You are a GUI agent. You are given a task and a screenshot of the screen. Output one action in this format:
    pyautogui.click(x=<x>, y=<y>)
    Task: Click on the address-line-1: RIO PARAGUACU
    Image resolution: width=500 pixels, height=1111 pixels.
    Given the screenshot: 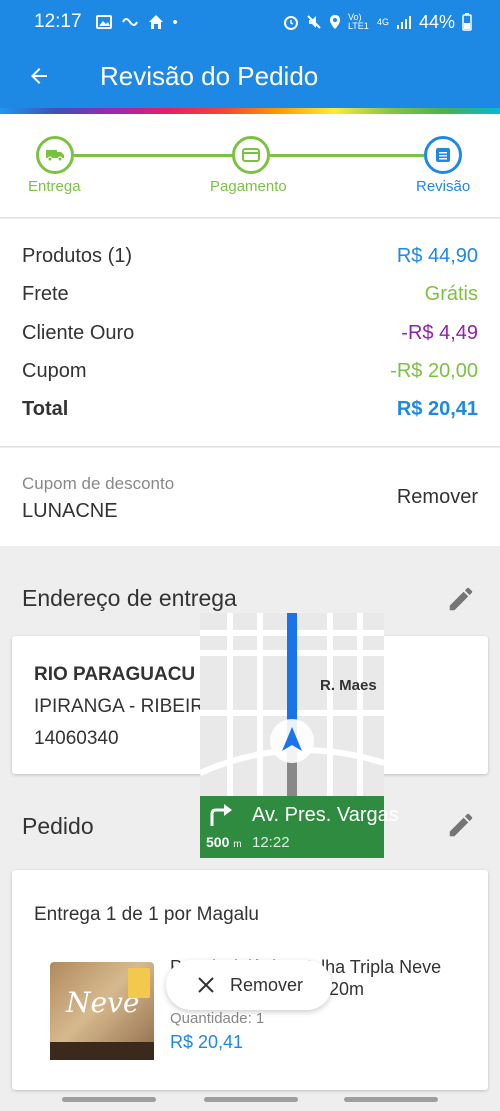 What is the action you would take?
    pyautogui.click(x=115, y=674)
    